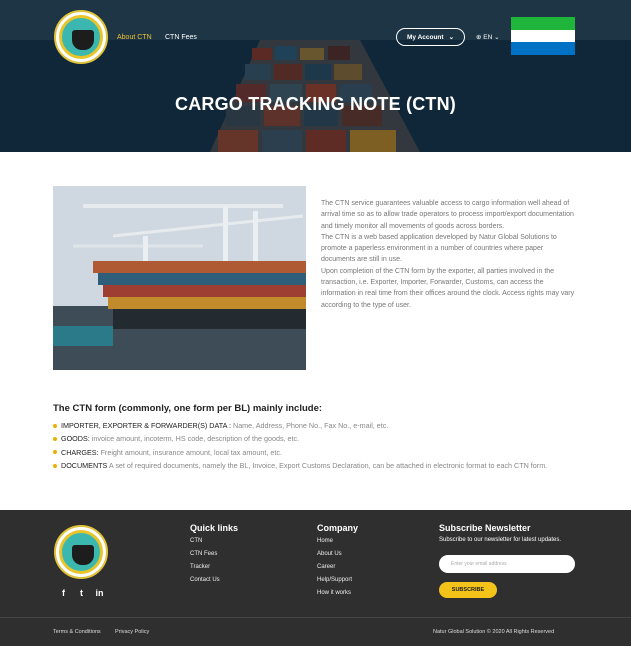 The image size is (631, 646). What do you see at coordinates (315, 617) in the screenshot?
I see `footer-divider` at bounding box center [315, 617].